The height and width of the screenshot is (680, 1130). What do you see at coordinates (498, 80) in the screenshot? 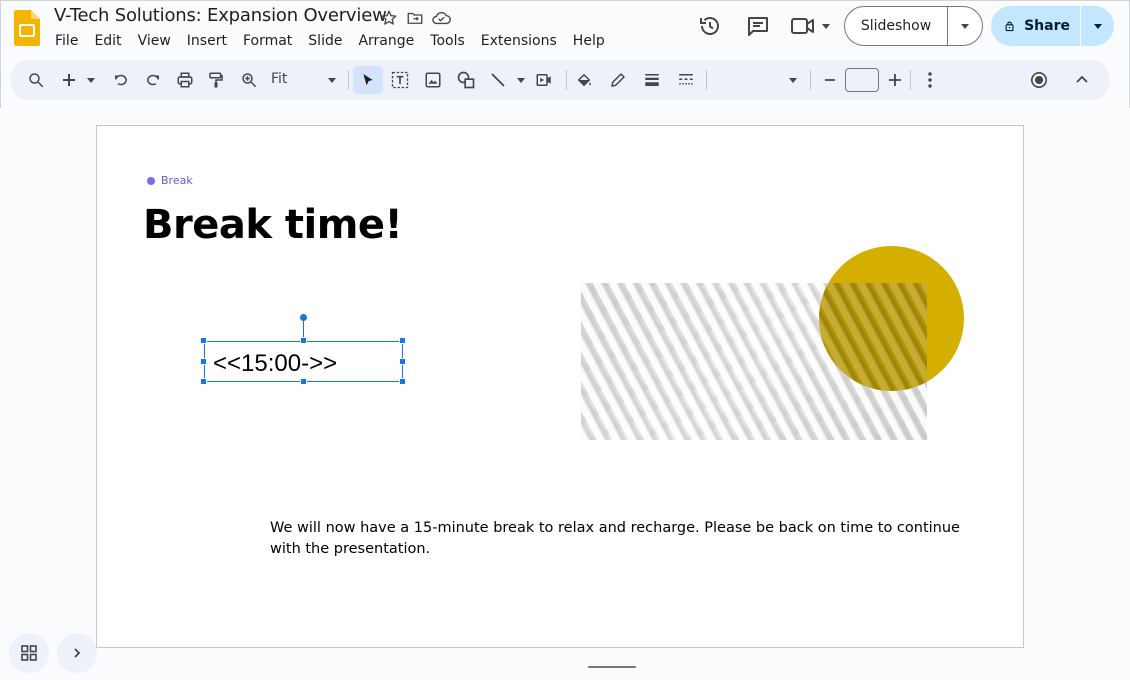
I see `line-icon` at bounding box center [498, 80].